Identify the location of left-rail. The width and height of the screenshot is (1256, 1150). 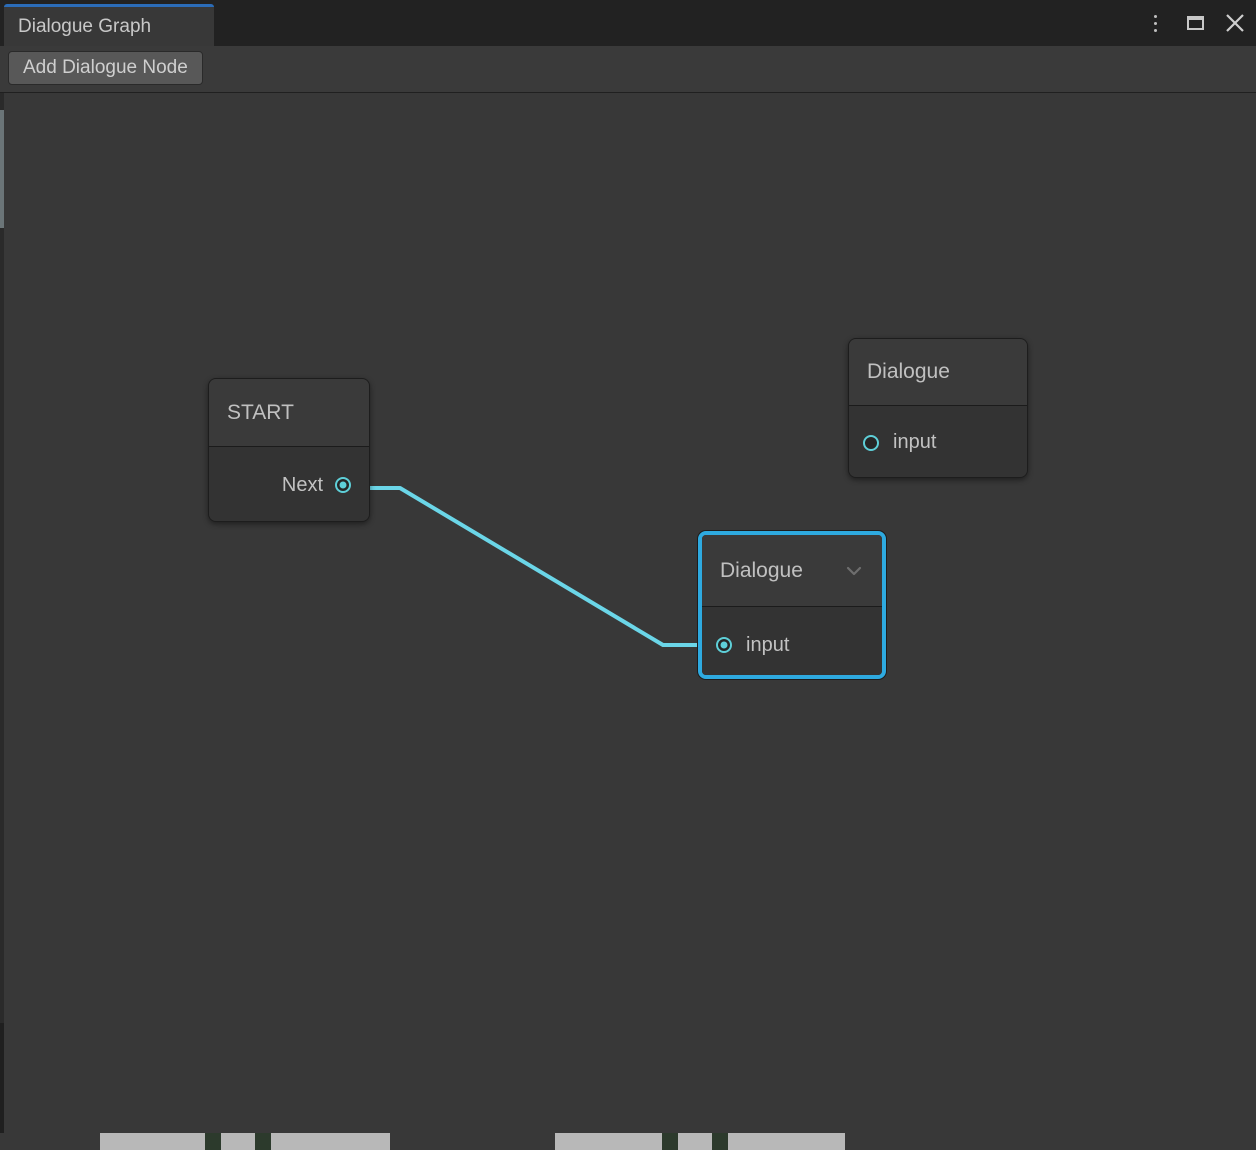
(2, 618).